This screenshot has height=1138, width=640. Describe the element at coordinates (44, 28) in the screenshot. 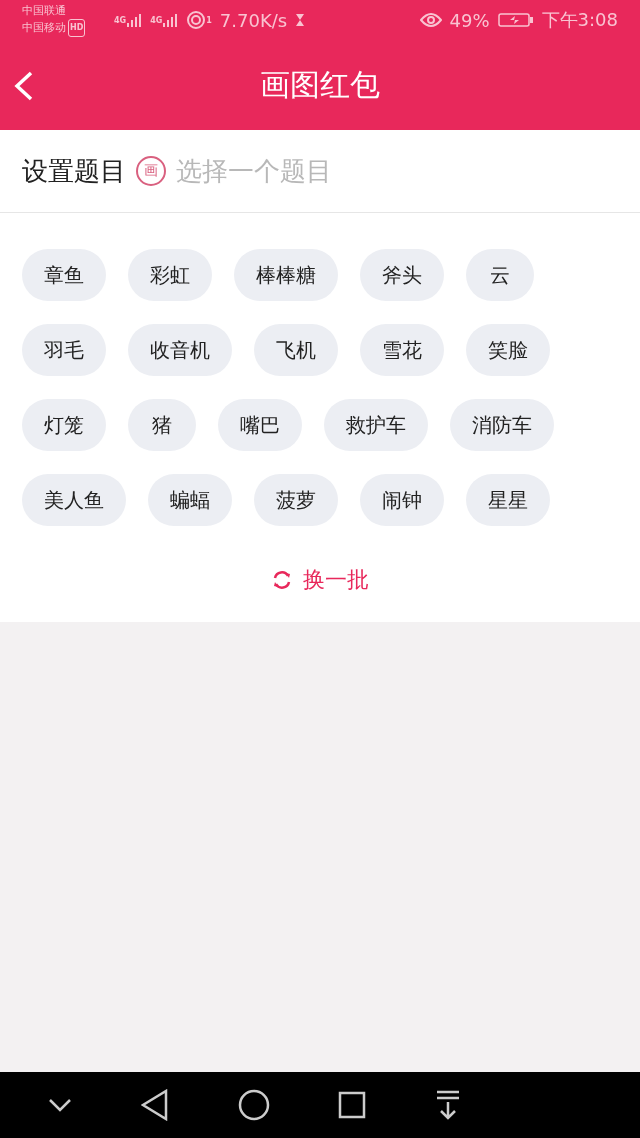

I see `carrier-name: 中国移动` at that location.